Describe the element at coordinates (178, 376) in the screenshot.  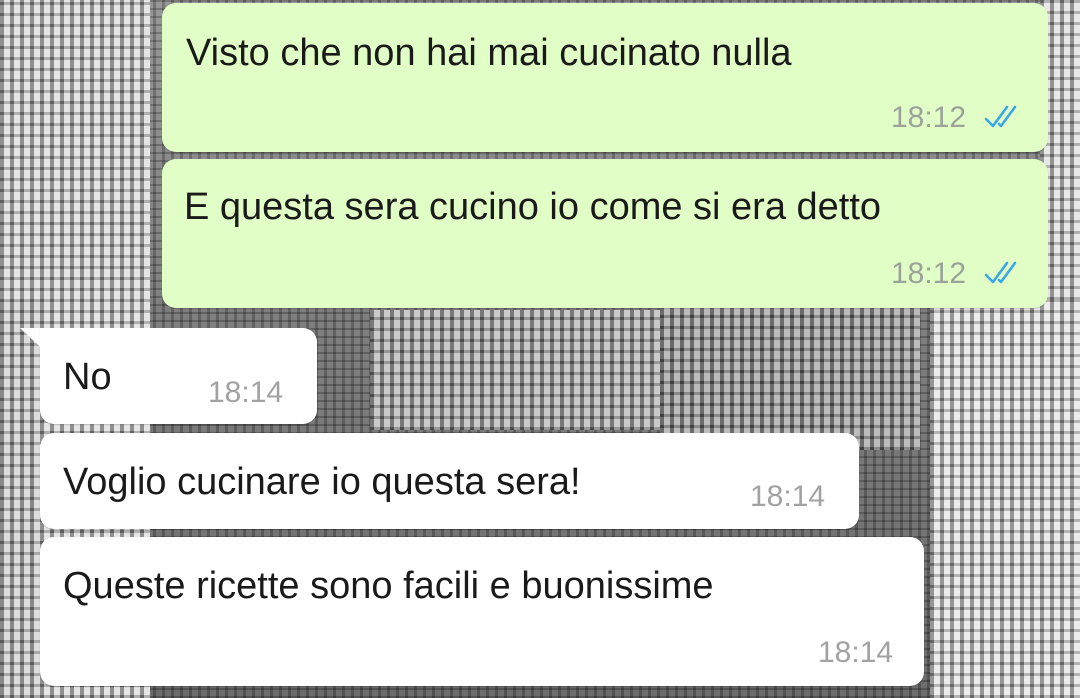
I see `message-bubble-incoming: No 18:14` at that location.